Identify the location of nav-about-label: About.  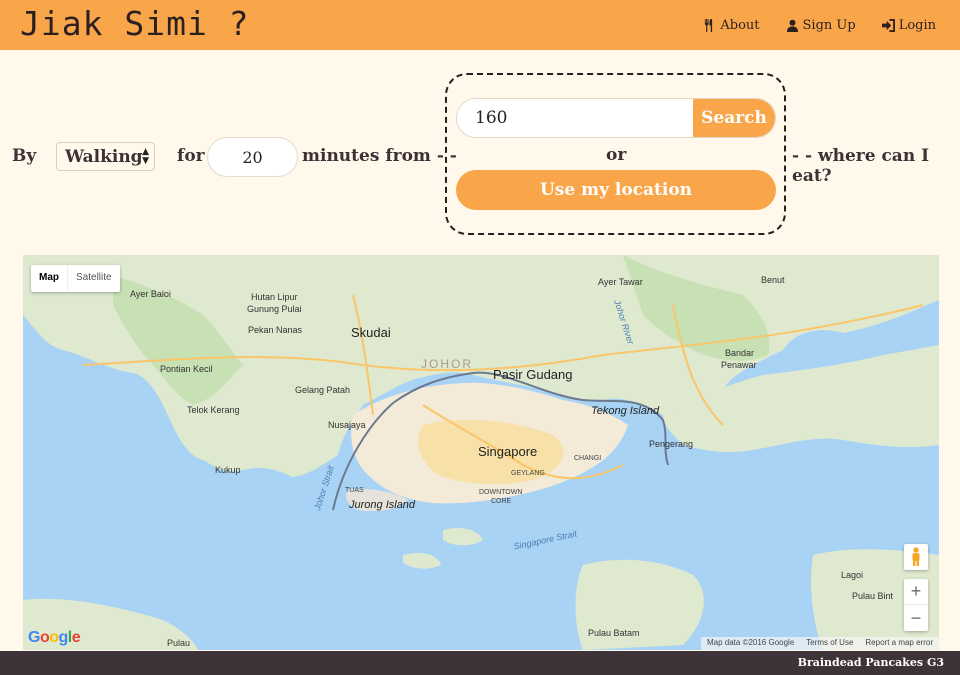
(740, 25).